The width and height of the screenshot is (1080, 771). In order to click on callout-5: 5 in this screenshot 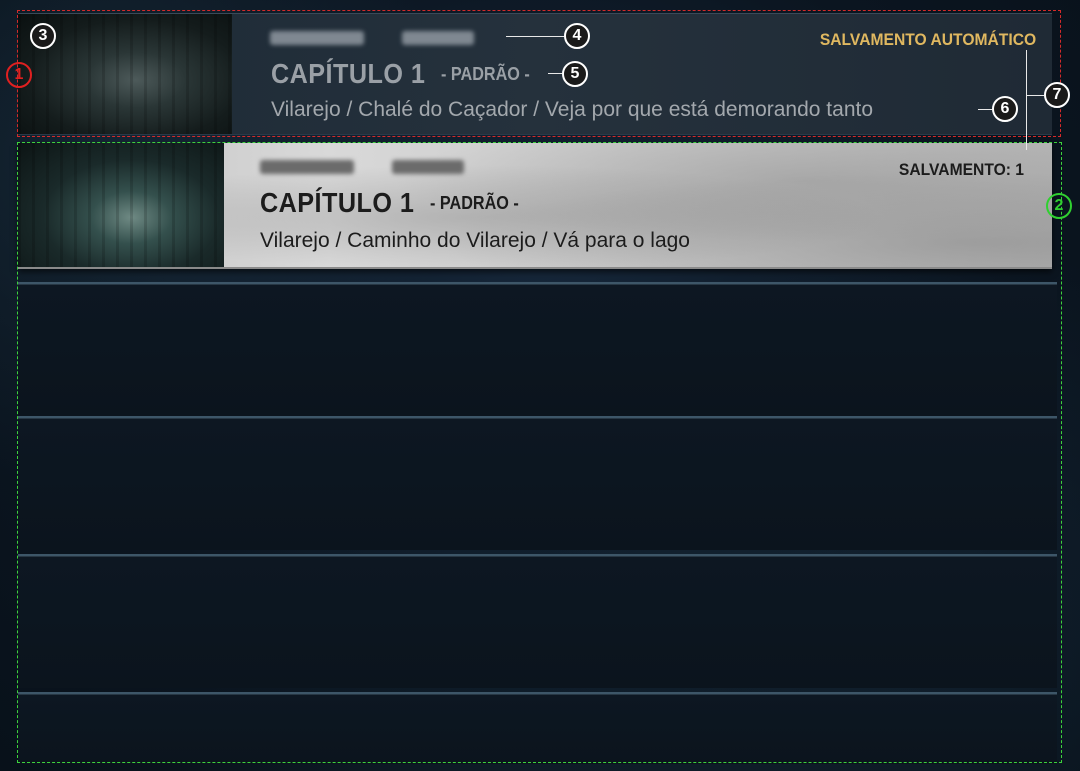, I will do `click(575, 74)`.